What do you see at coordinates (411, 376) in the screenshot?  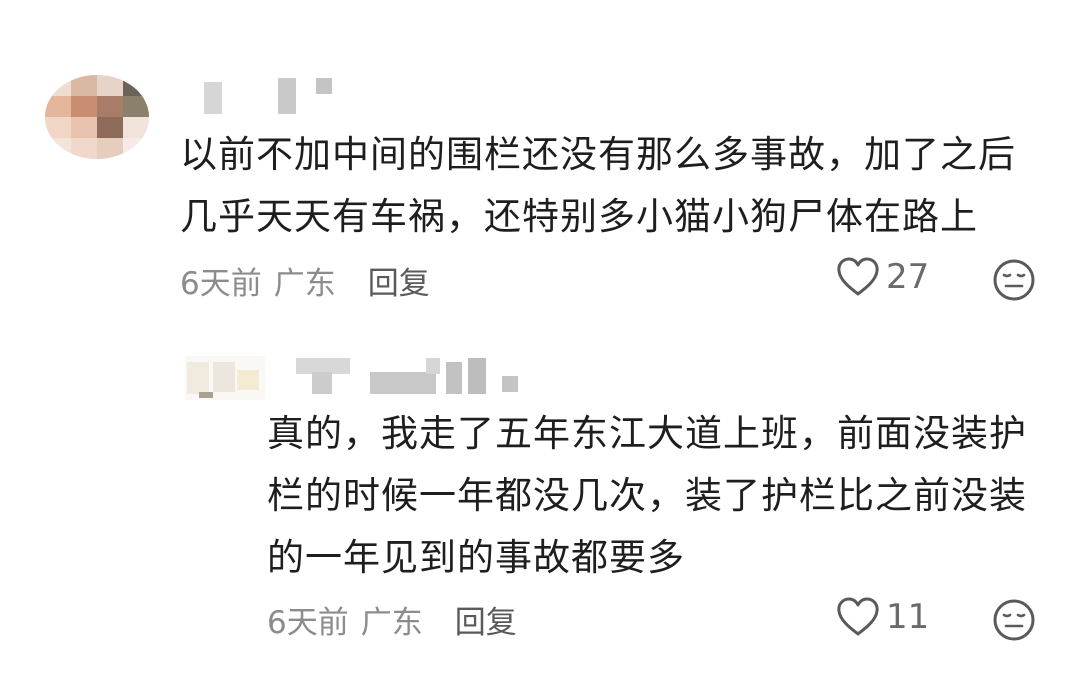 I see `reply-username-redacted` at bounding box center [411, 376].